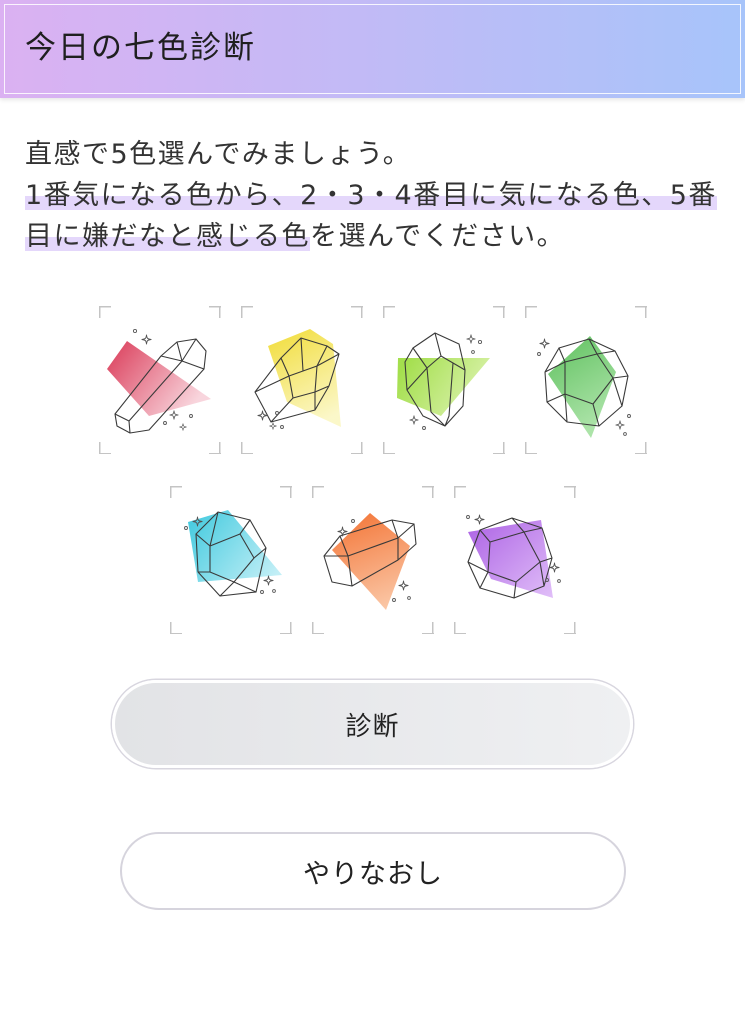  Describe the element at coordinates (583, 387) in the screenshot. I see `green-gem-icon` at that location.